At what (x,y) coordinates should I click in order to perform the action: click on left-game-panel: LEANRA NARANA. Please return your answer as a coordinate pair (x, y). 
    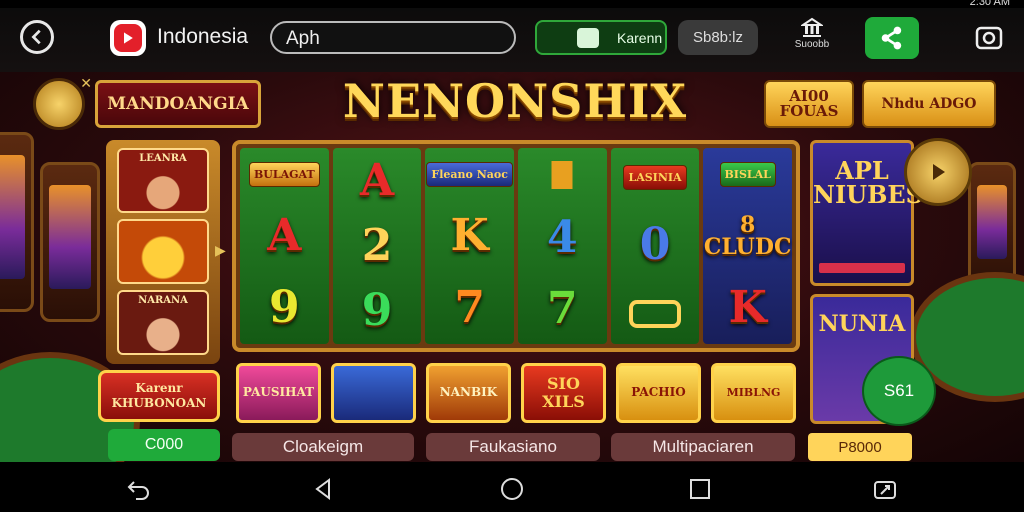
    Looking at the image, I should click on (163, 252).